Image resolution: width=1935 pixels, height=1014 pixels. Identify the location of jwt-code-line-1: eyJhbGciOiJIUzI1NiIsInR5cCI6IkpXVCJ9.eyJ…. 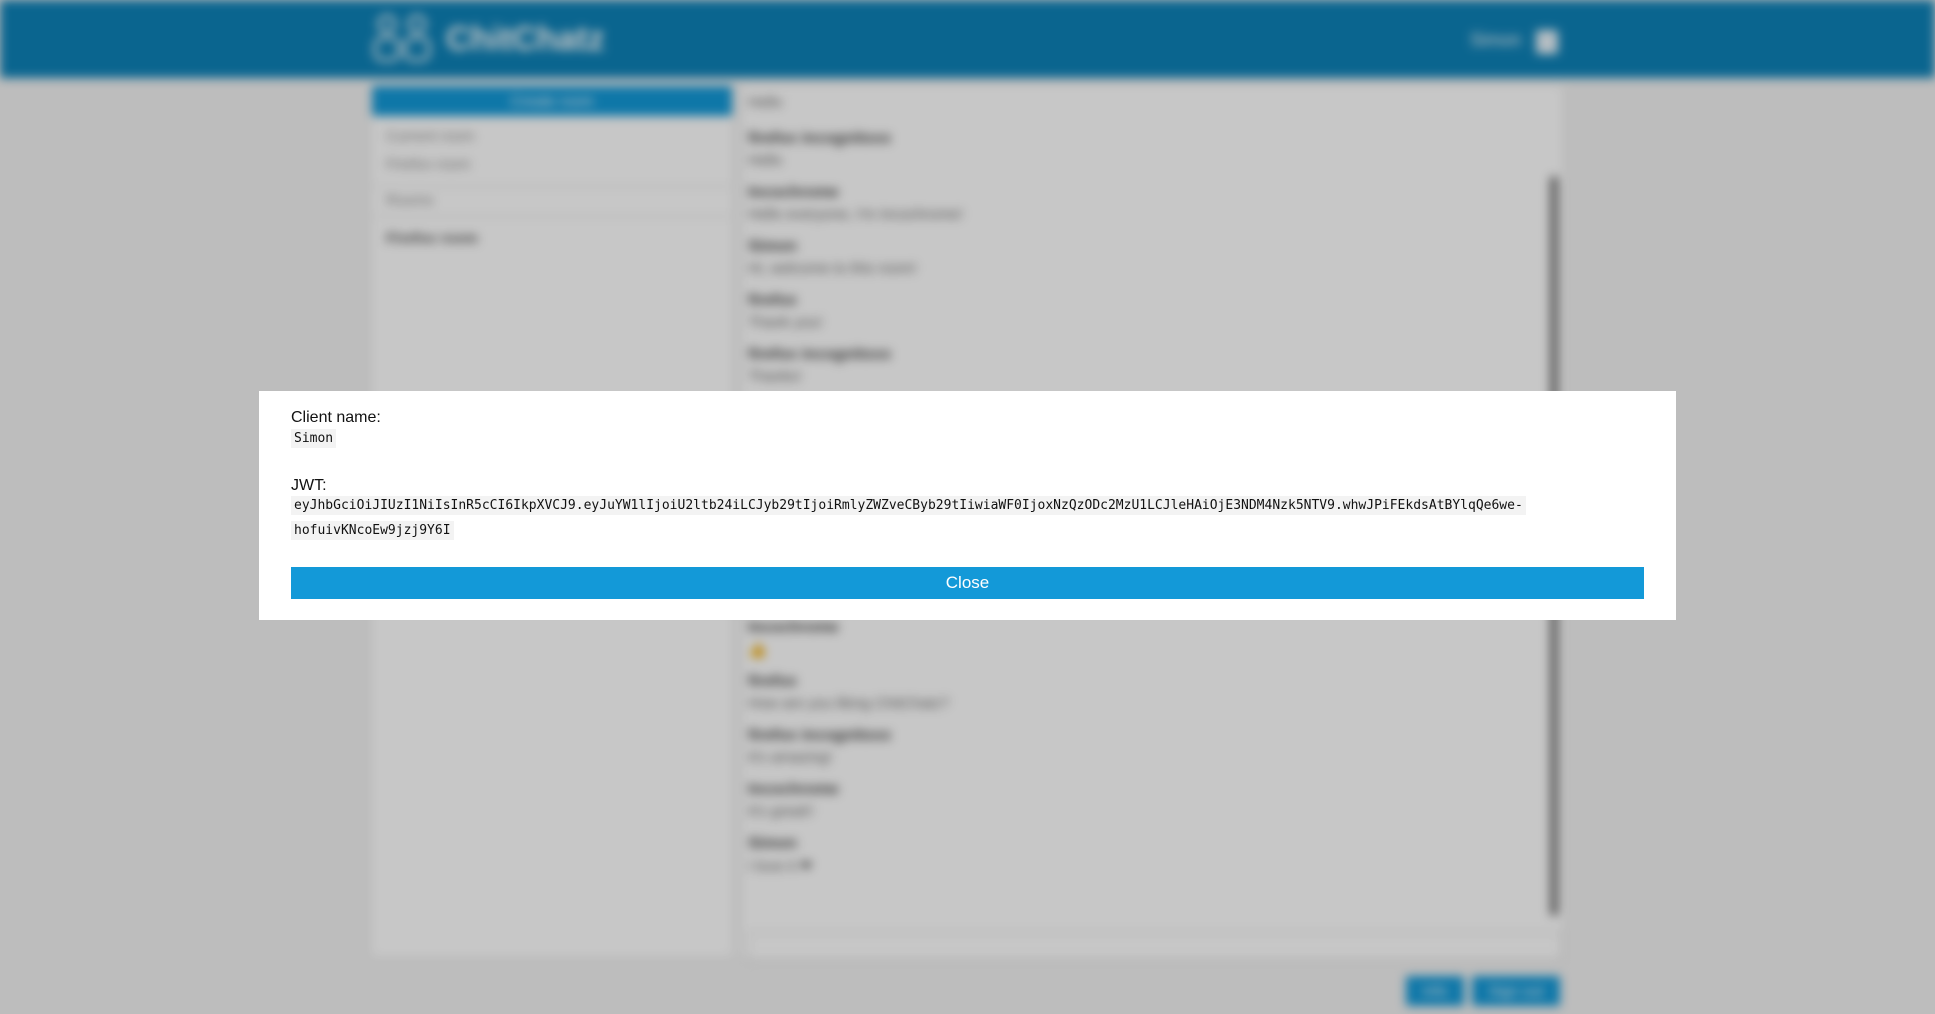
(908, 505).